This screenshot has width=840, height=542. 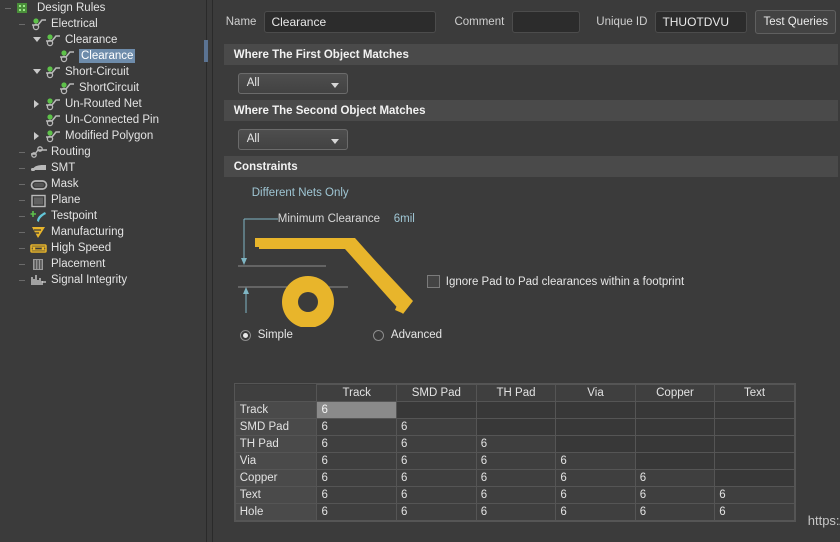 What do you see at coordinates (253, 139) in the screenshot?
I see `second-object-scope-value: All` at bounding box center [253, 139].